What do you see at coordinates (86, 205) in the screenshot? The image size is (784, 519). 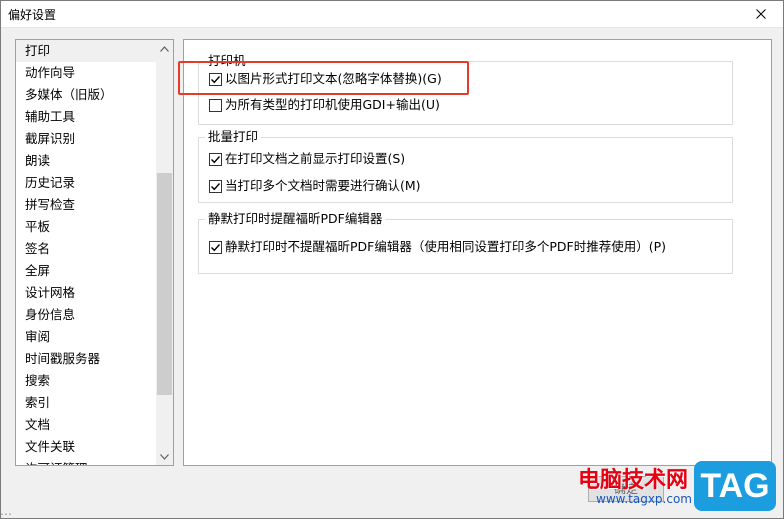 I see `category-item: 拼写检查` at bounding box center [86, 205].